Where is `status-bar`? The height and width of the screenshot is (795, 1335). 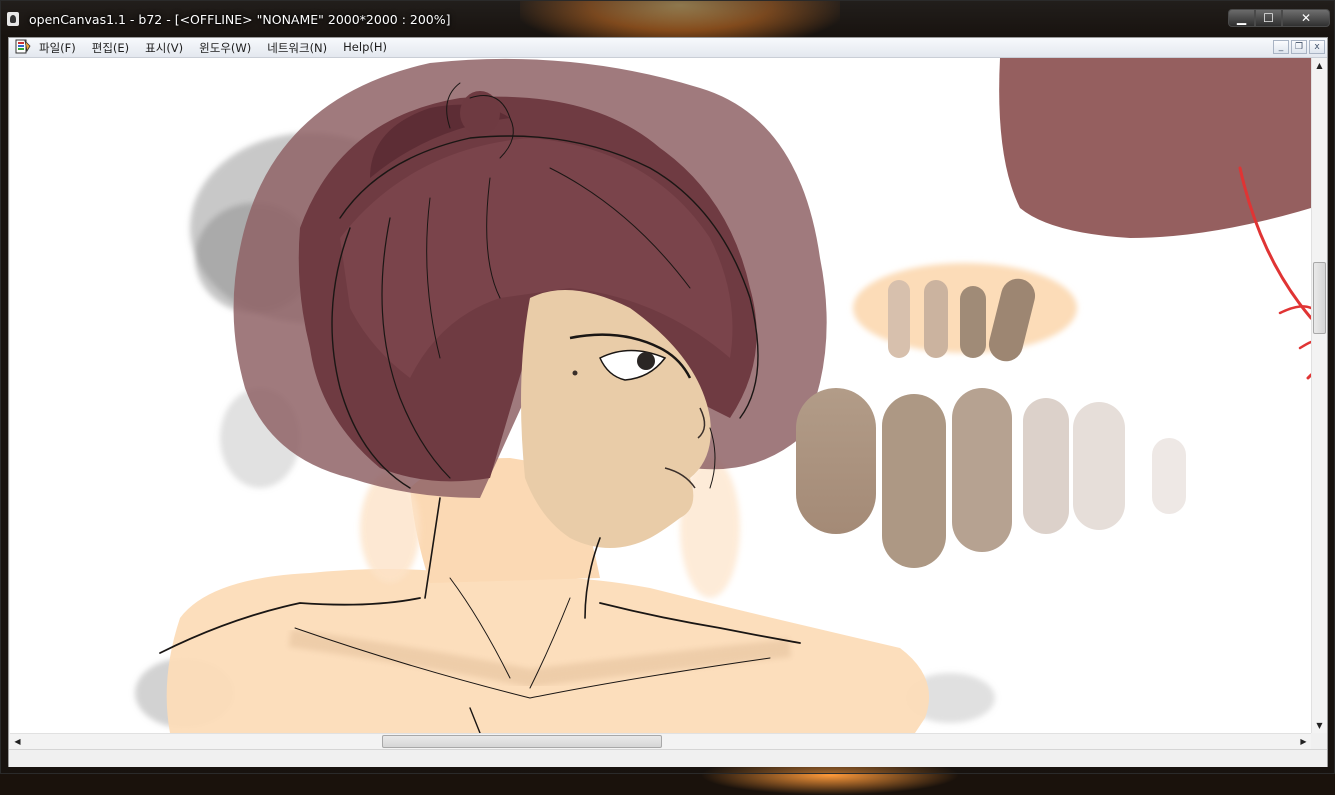 status-bar is located at coordinates (668, 758).